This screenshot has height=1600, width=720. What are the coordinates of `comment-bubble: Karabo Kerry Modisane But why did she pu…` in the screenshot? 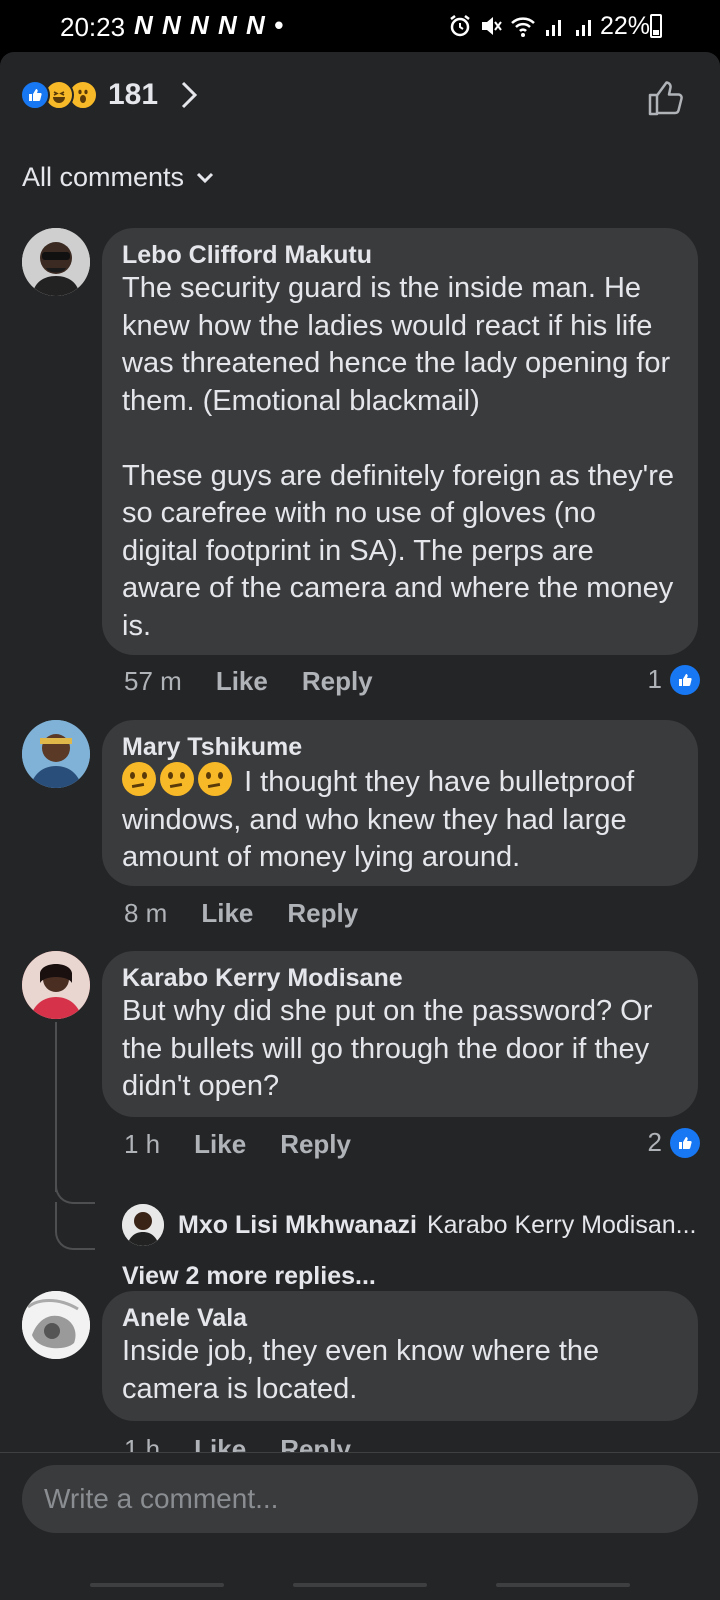 It's located at (400, 1034).